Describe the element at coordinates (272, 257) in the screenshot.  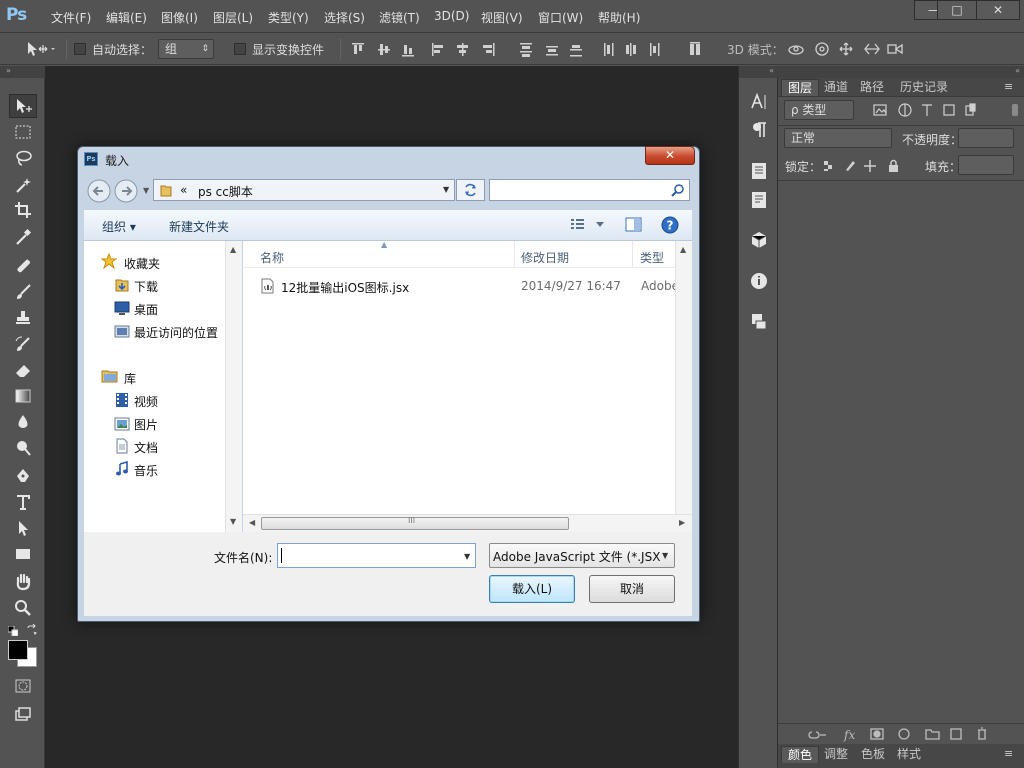
I see `column-name: 名称` at that location.